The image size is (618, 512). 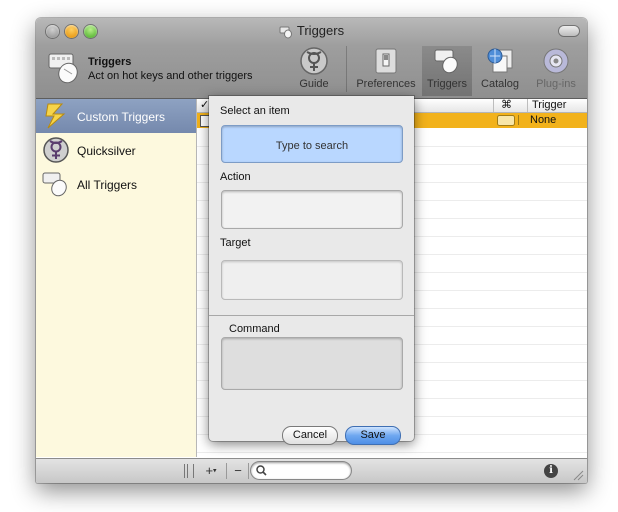 I want to click on preferences-button: Preferences, so click(x=386, y=71).